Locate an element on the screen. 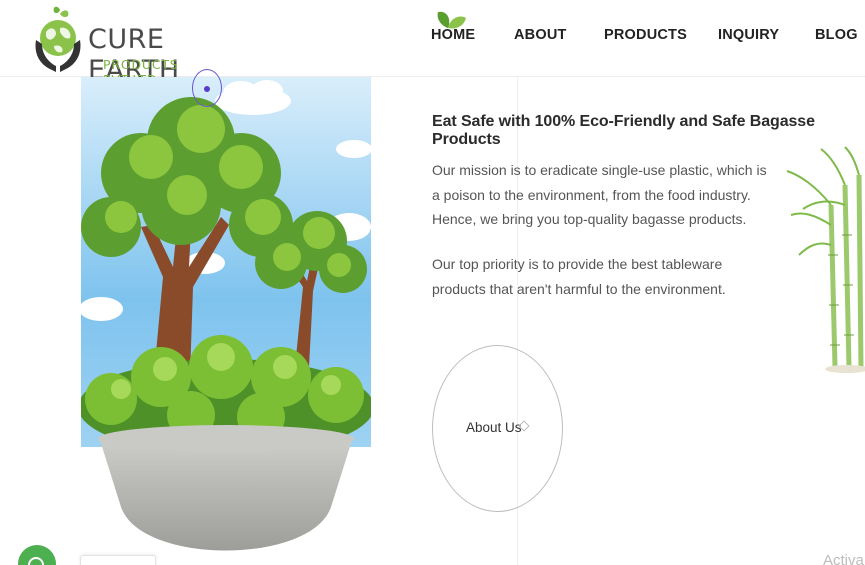 This screenshot has width=865, height=565. nav-blog: BLOG is located at coordinates (836, 35).